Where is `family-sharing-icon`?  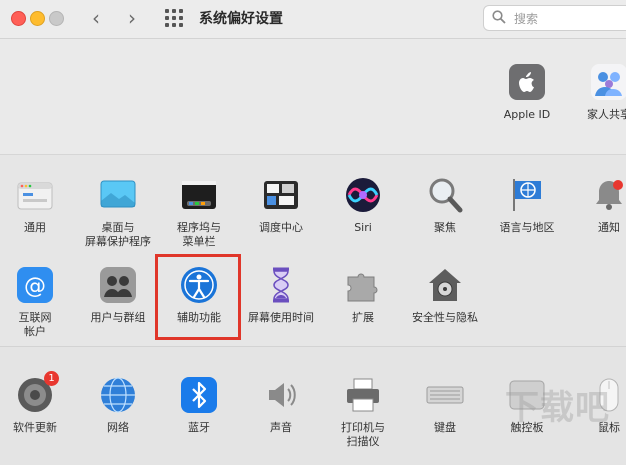 family-sharing-icon is located at coordinates (607, 82).